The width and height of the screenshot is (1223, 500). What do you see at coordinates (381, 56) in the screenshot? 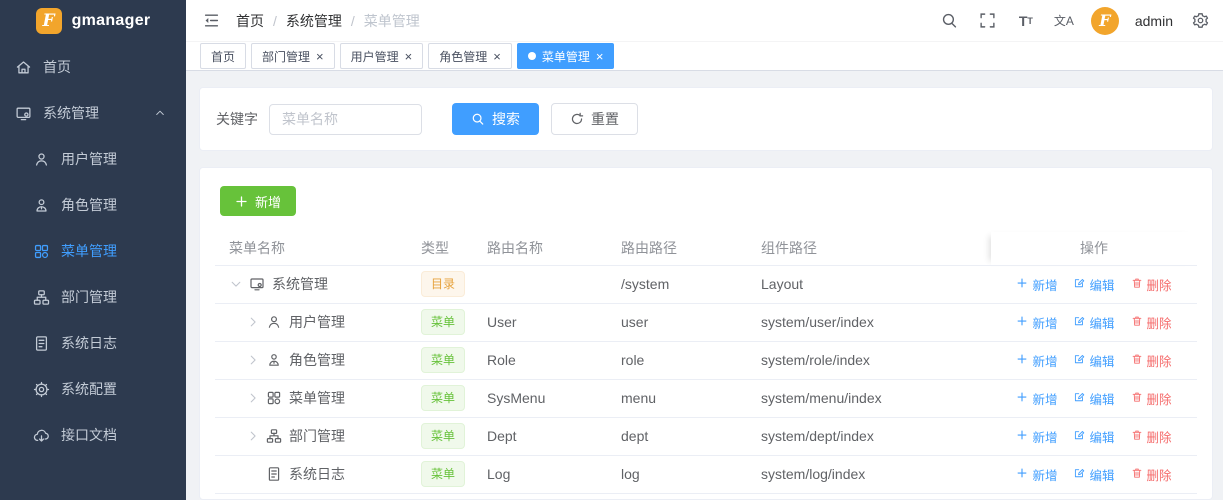
I see `tab-用户管理: 用户管理 ×` at bounding box center [381, 56].